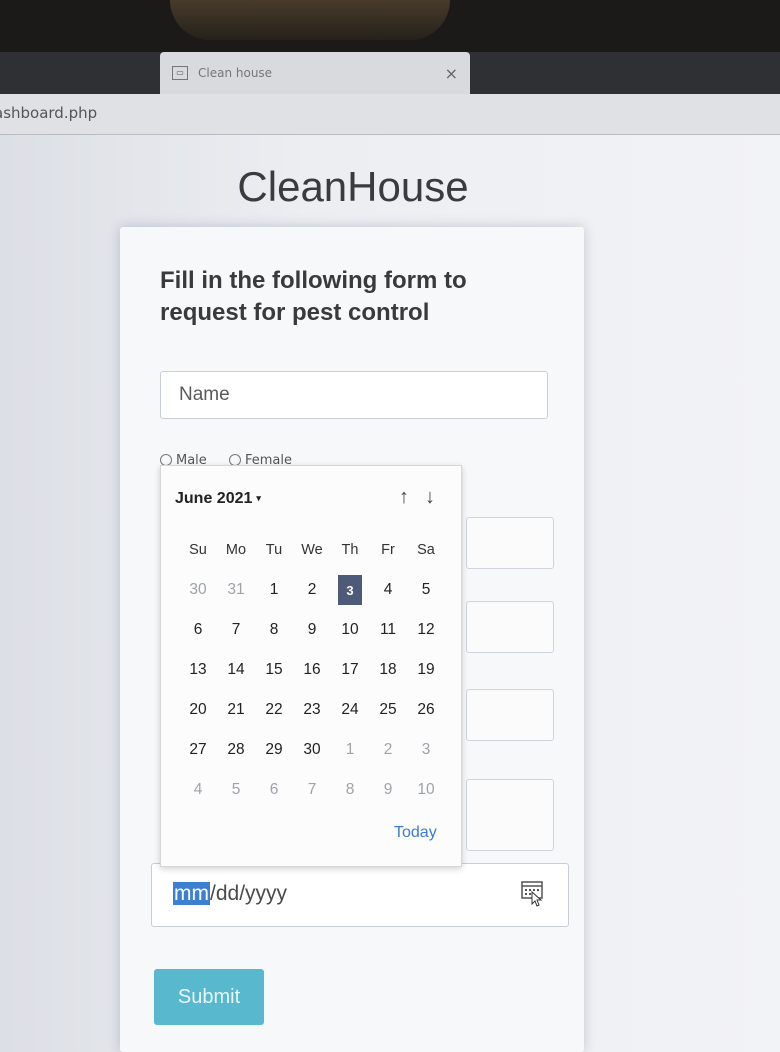 Image resolution: width=780 pixels, height=1052 pixels. I want to click on address-url: ashboard.php, so click(48, 113).